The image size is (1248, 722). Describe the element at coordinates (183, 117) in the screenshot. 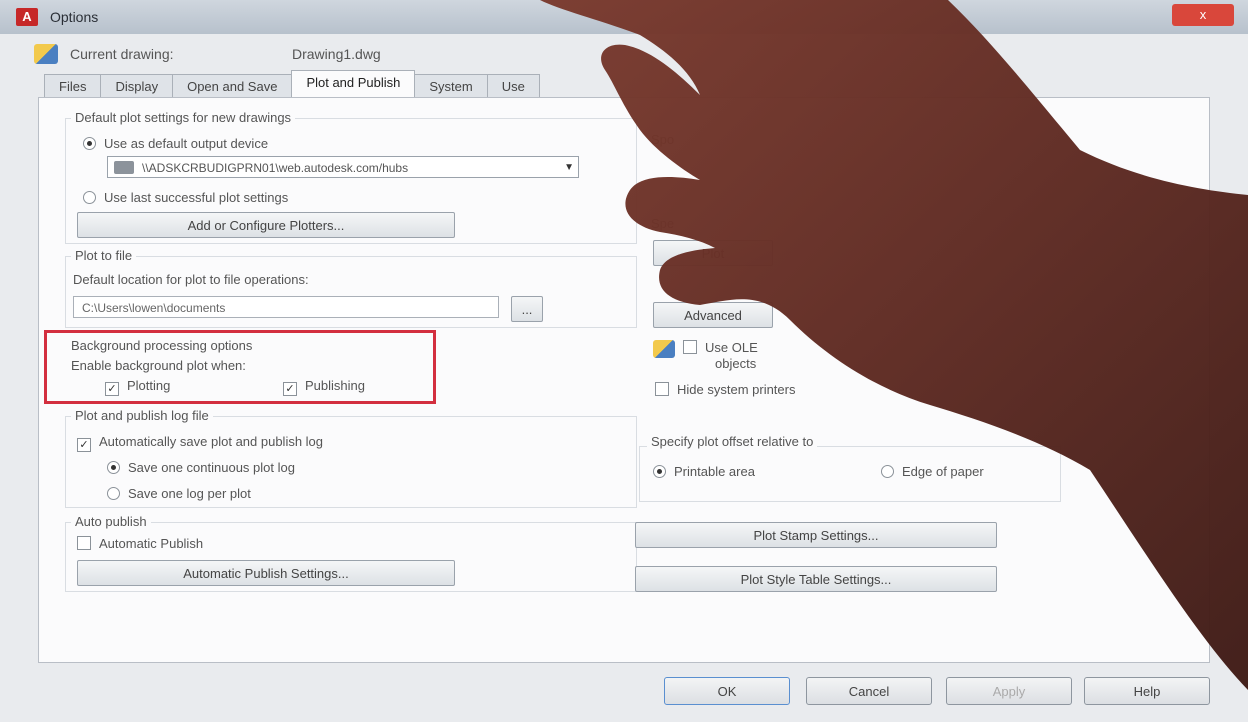

I see `default-plot-group-title: Default plot settings for new drawings` at that location.